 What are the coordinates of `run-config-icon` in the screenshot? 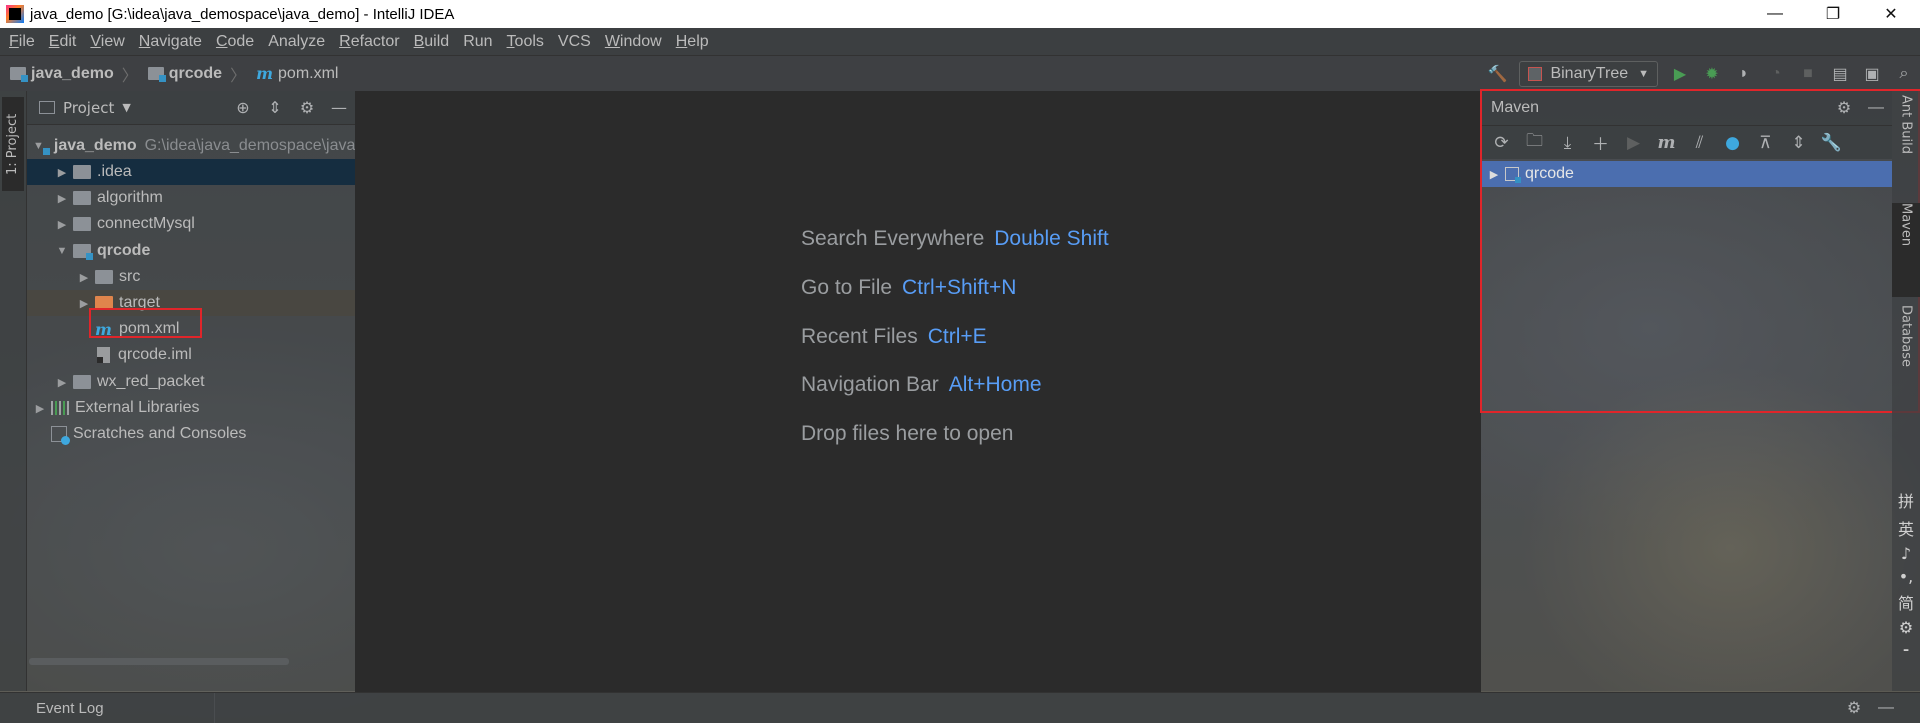 It's located at (1535, 73).